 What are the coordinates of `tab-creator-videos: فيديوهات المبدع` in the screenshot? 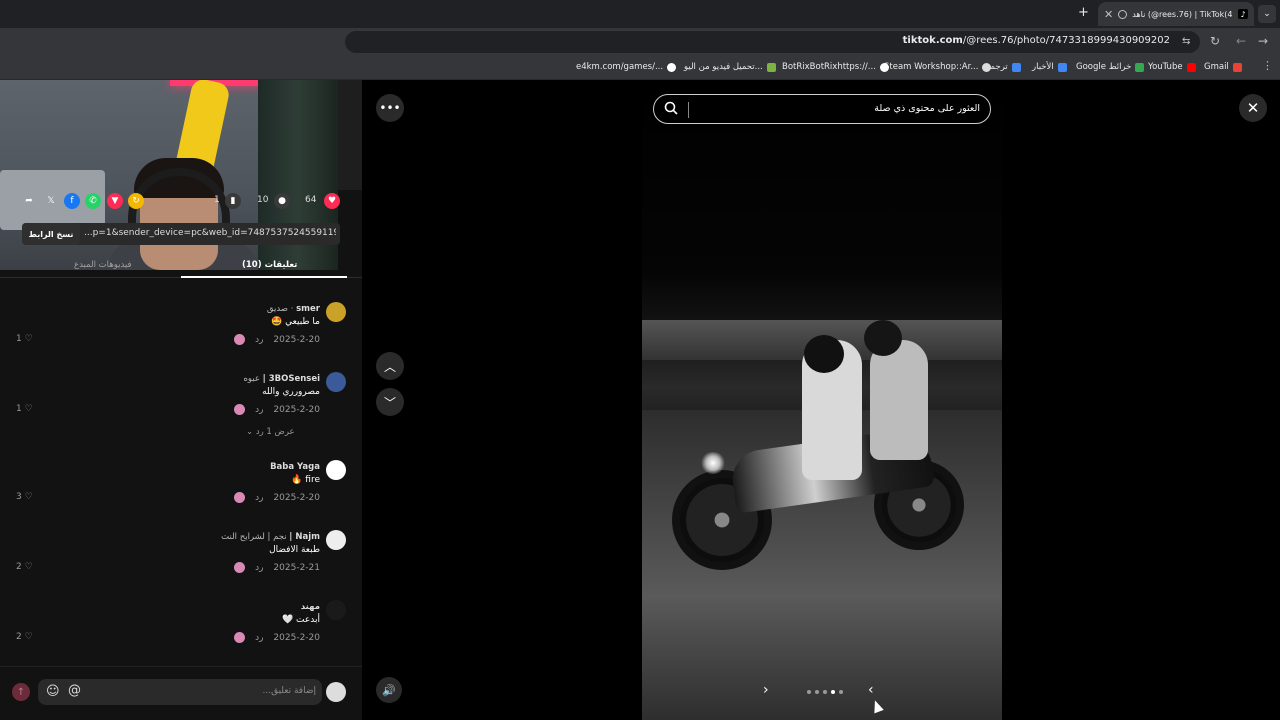 It's located at (103, 265).